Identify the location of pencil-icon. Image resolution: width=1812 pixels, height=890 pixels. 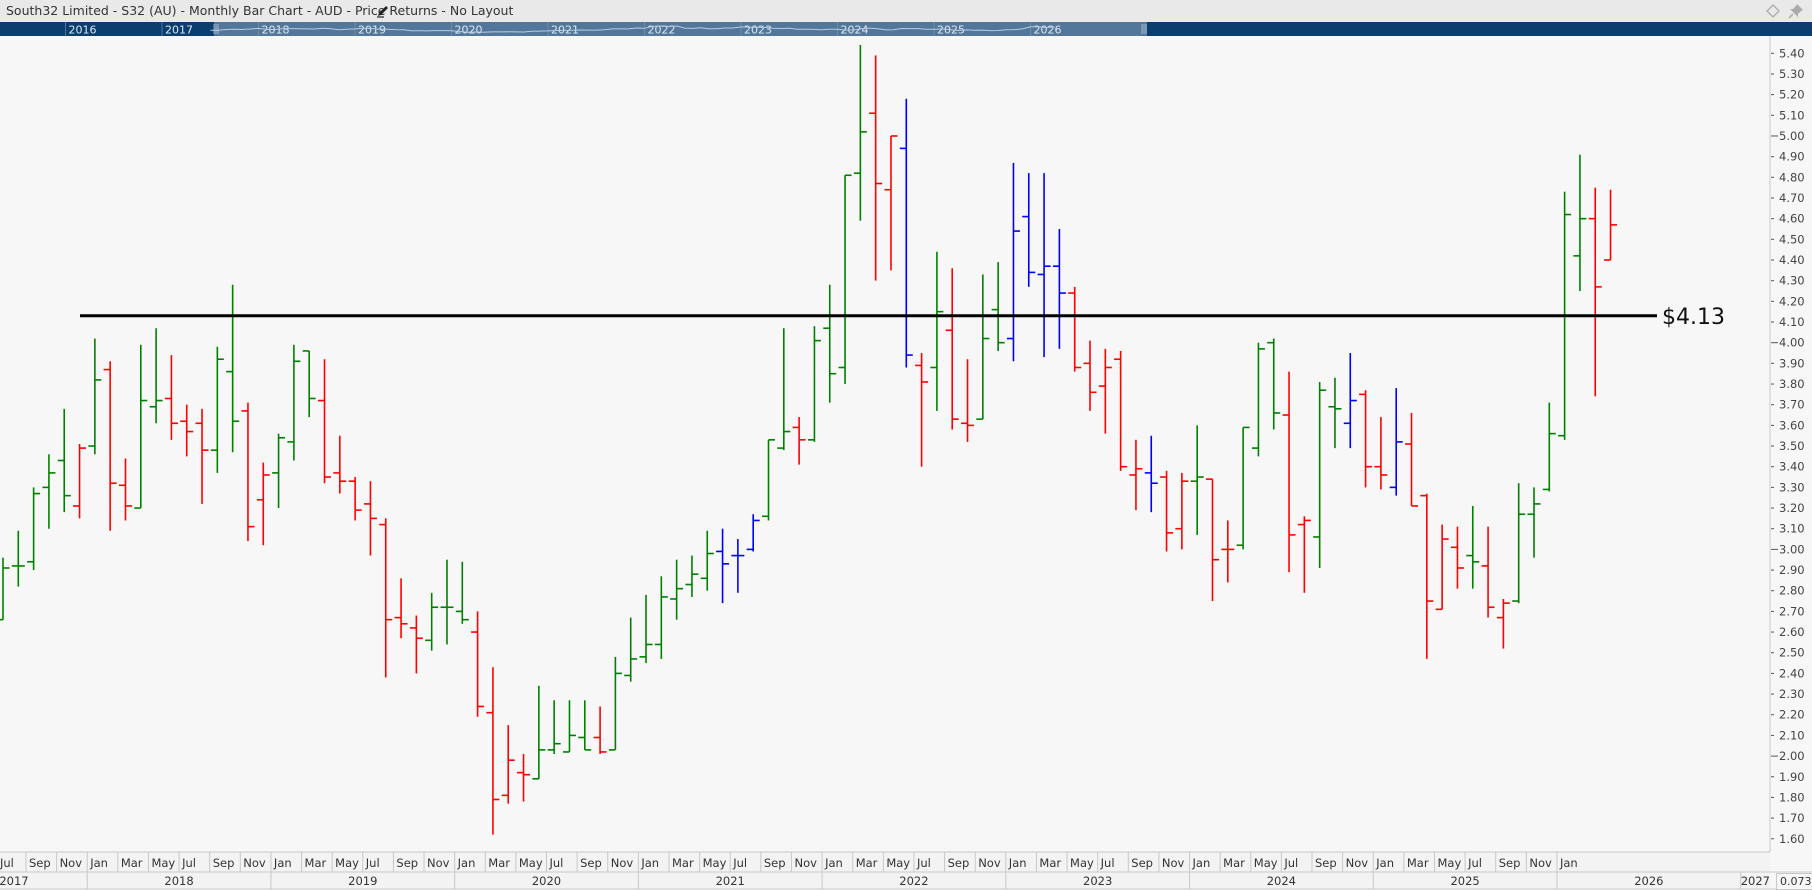
(383, 11).